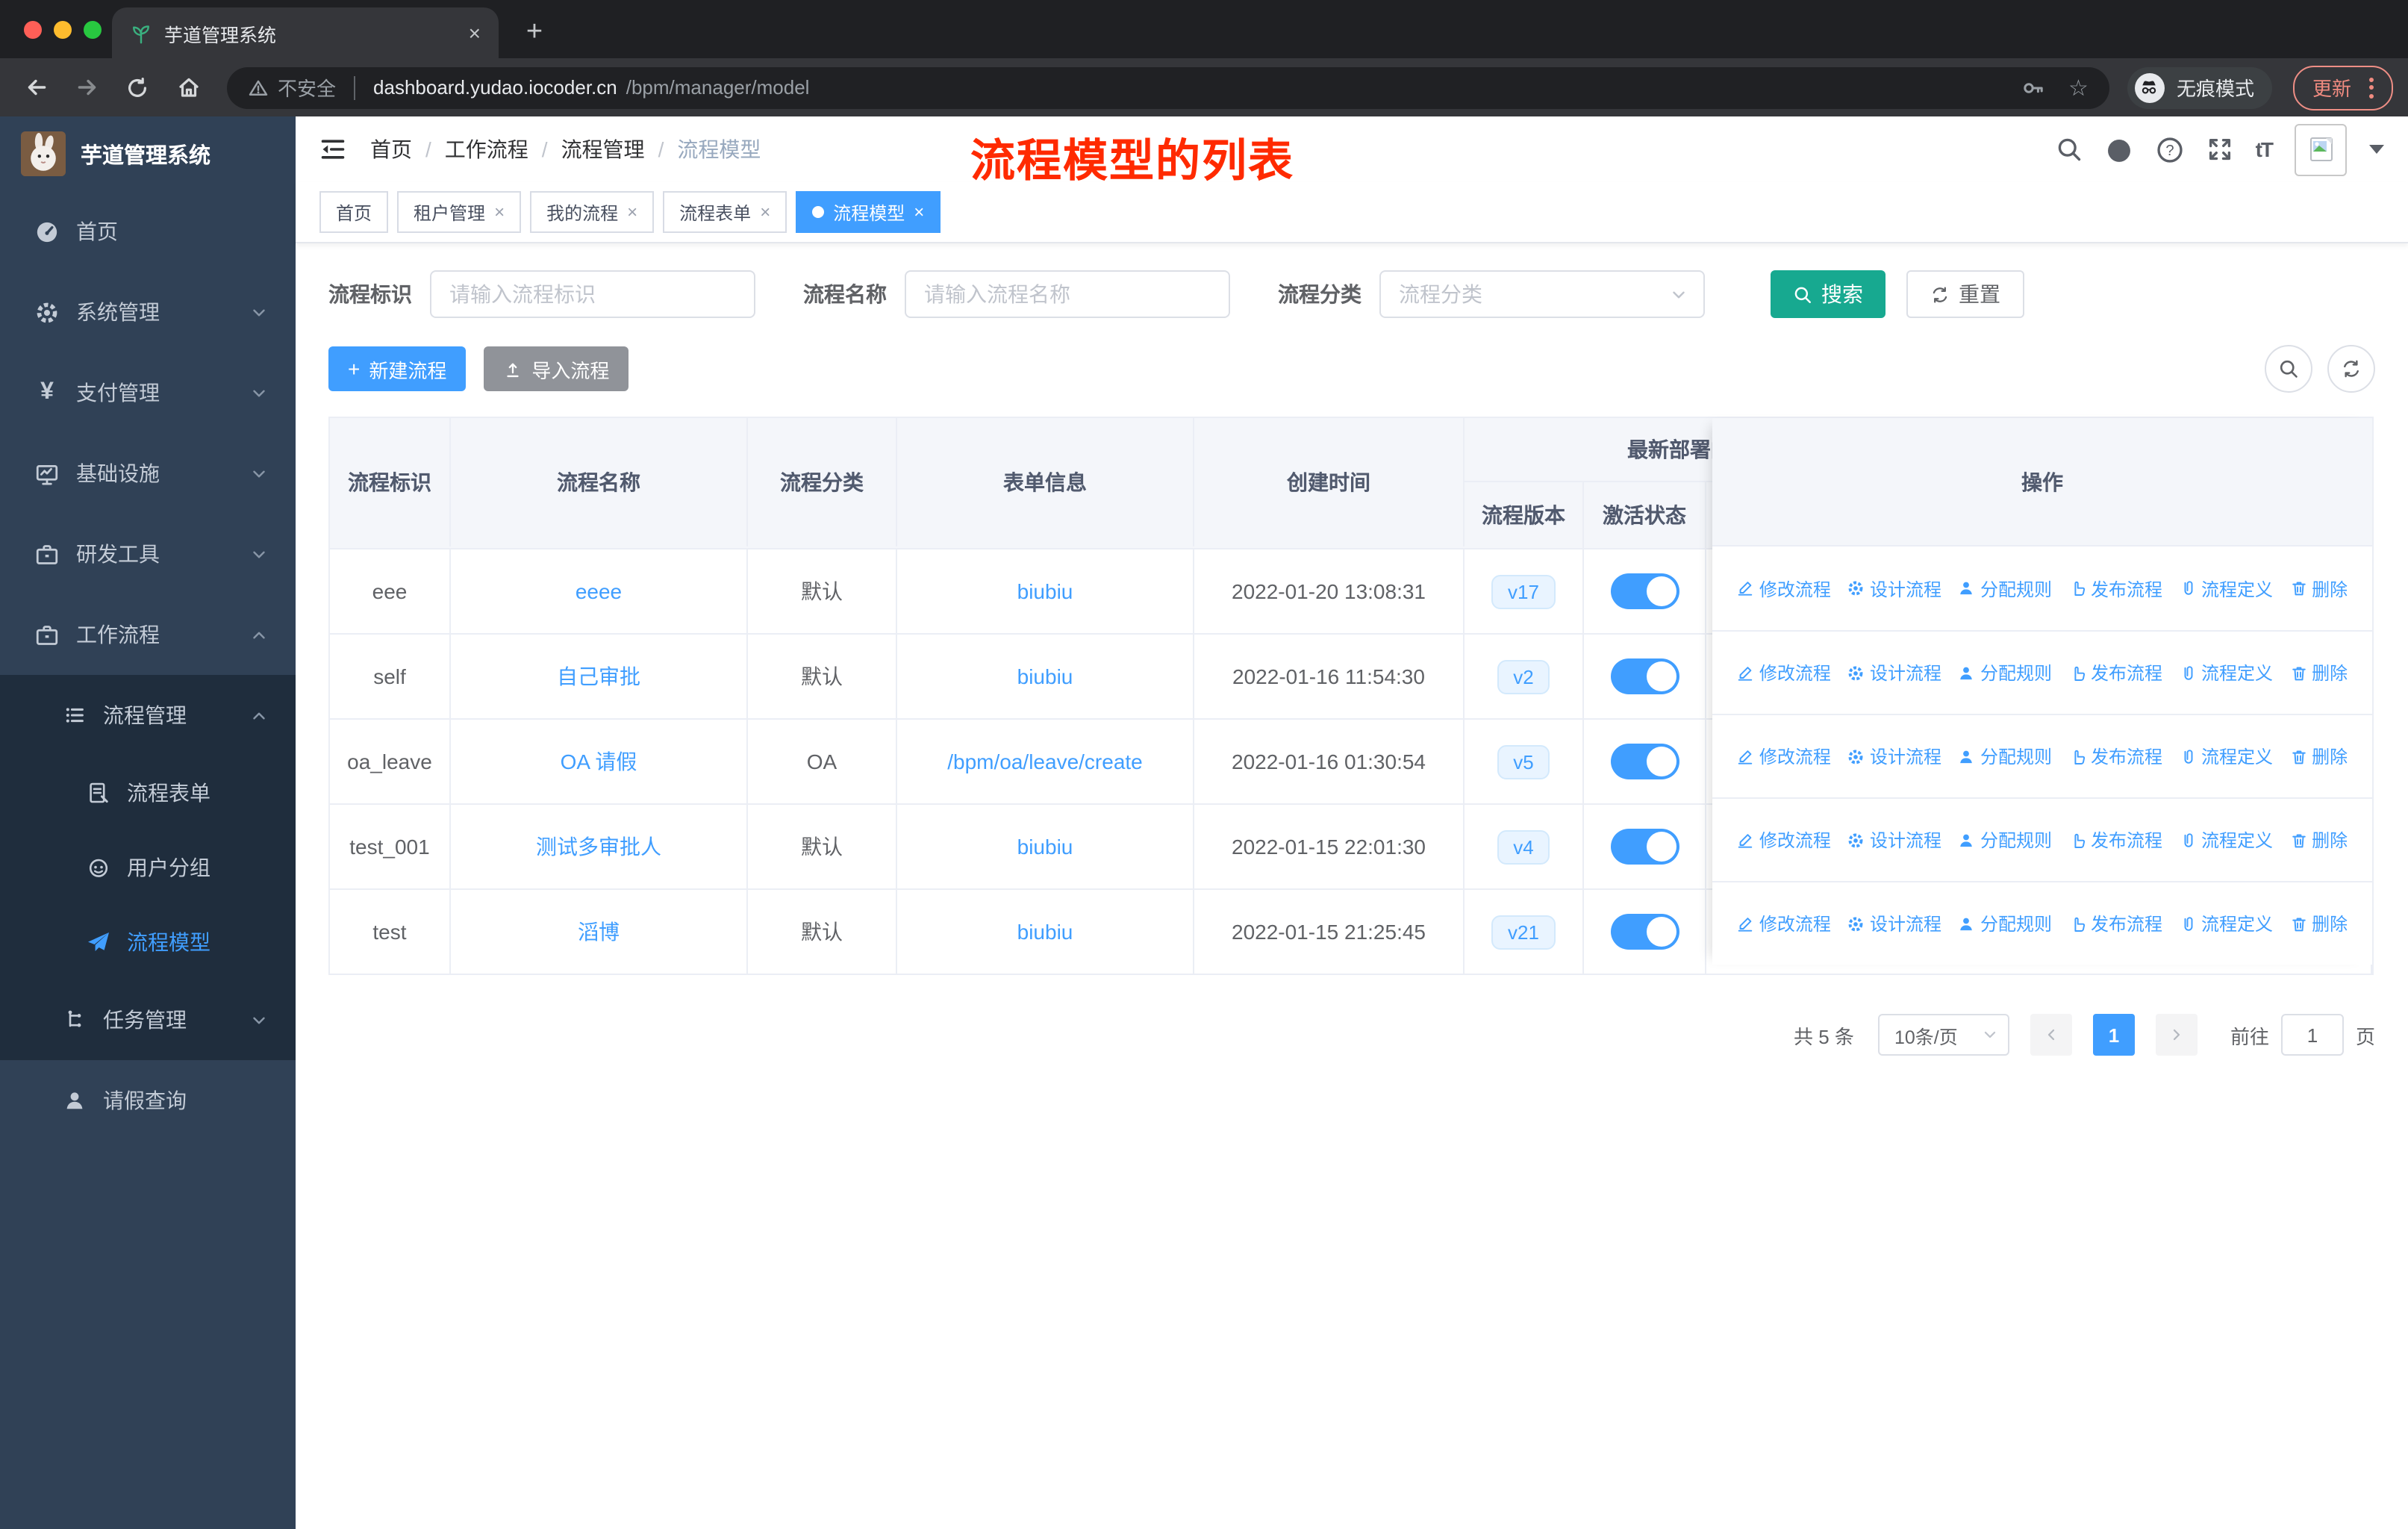 The image size is (2408, 1529). What do you see at coordinates (1828, 294) in the screenshot?
I see `search-button: 搜索` at bounding box center [1828, 294].